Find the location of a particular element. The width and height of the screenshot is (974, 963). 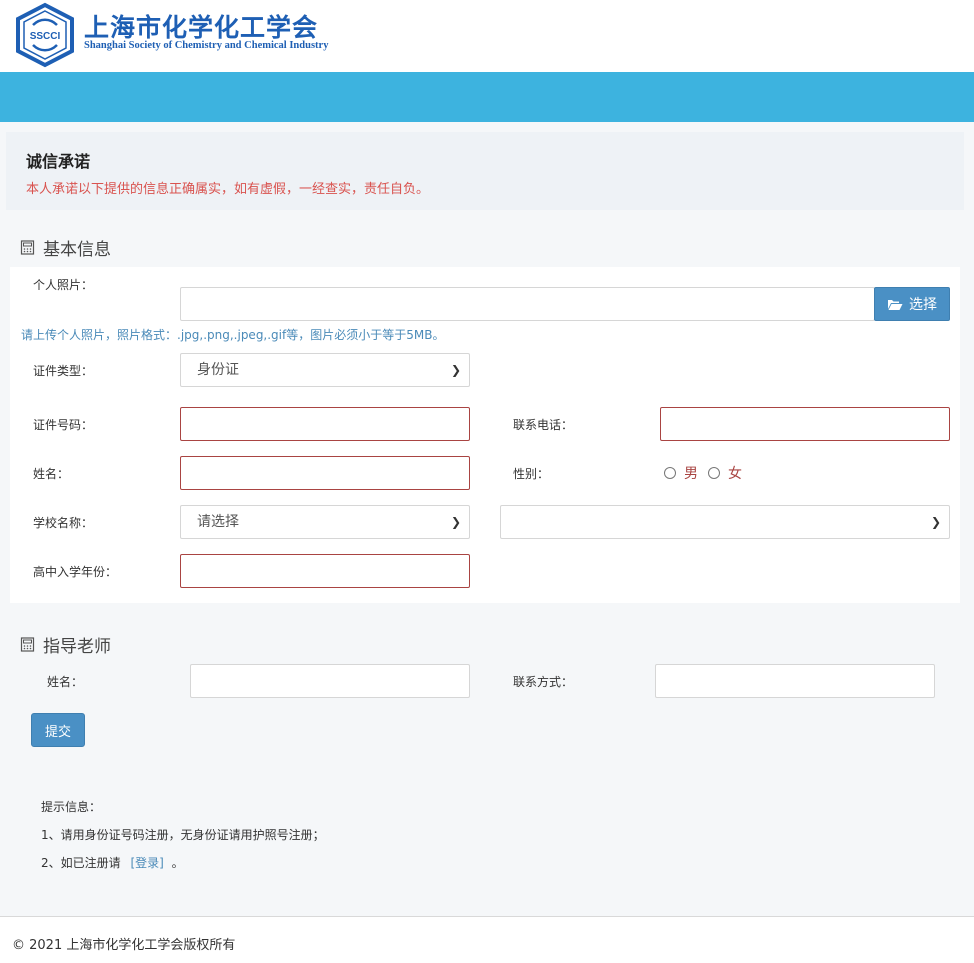

integrity-pledge: 诚信承诺 本人承诺以下提供的信息正确属实，如有虚假，一经查实，责任自负。 is located at coordinates (485, 171).